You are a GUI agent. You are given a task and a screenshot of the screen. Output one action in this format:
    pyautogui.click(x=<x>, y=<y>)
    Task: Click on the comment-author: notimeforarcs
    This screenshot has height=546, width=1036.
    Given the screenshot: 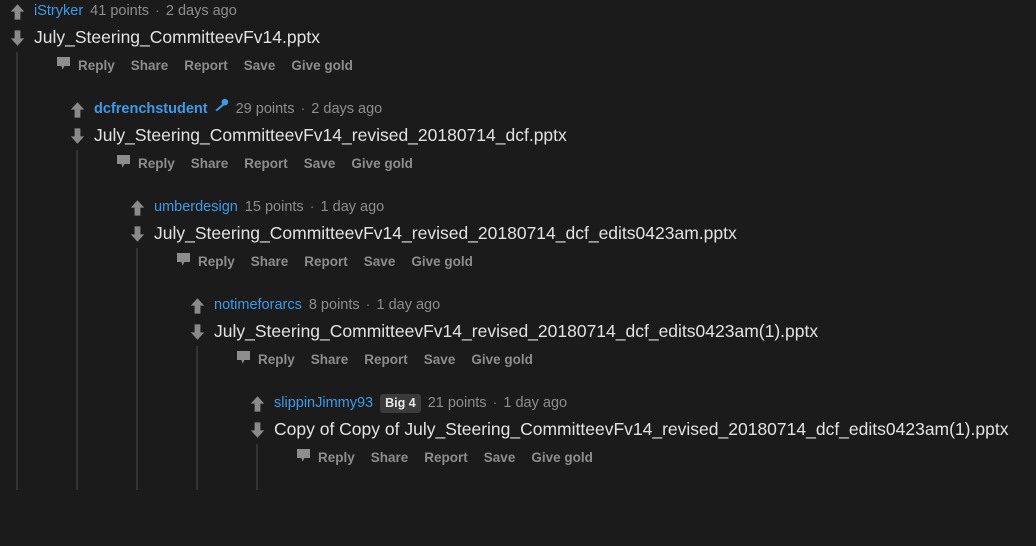 What is the action you would take?
    pyautogui.click(x=258, y=305)
    